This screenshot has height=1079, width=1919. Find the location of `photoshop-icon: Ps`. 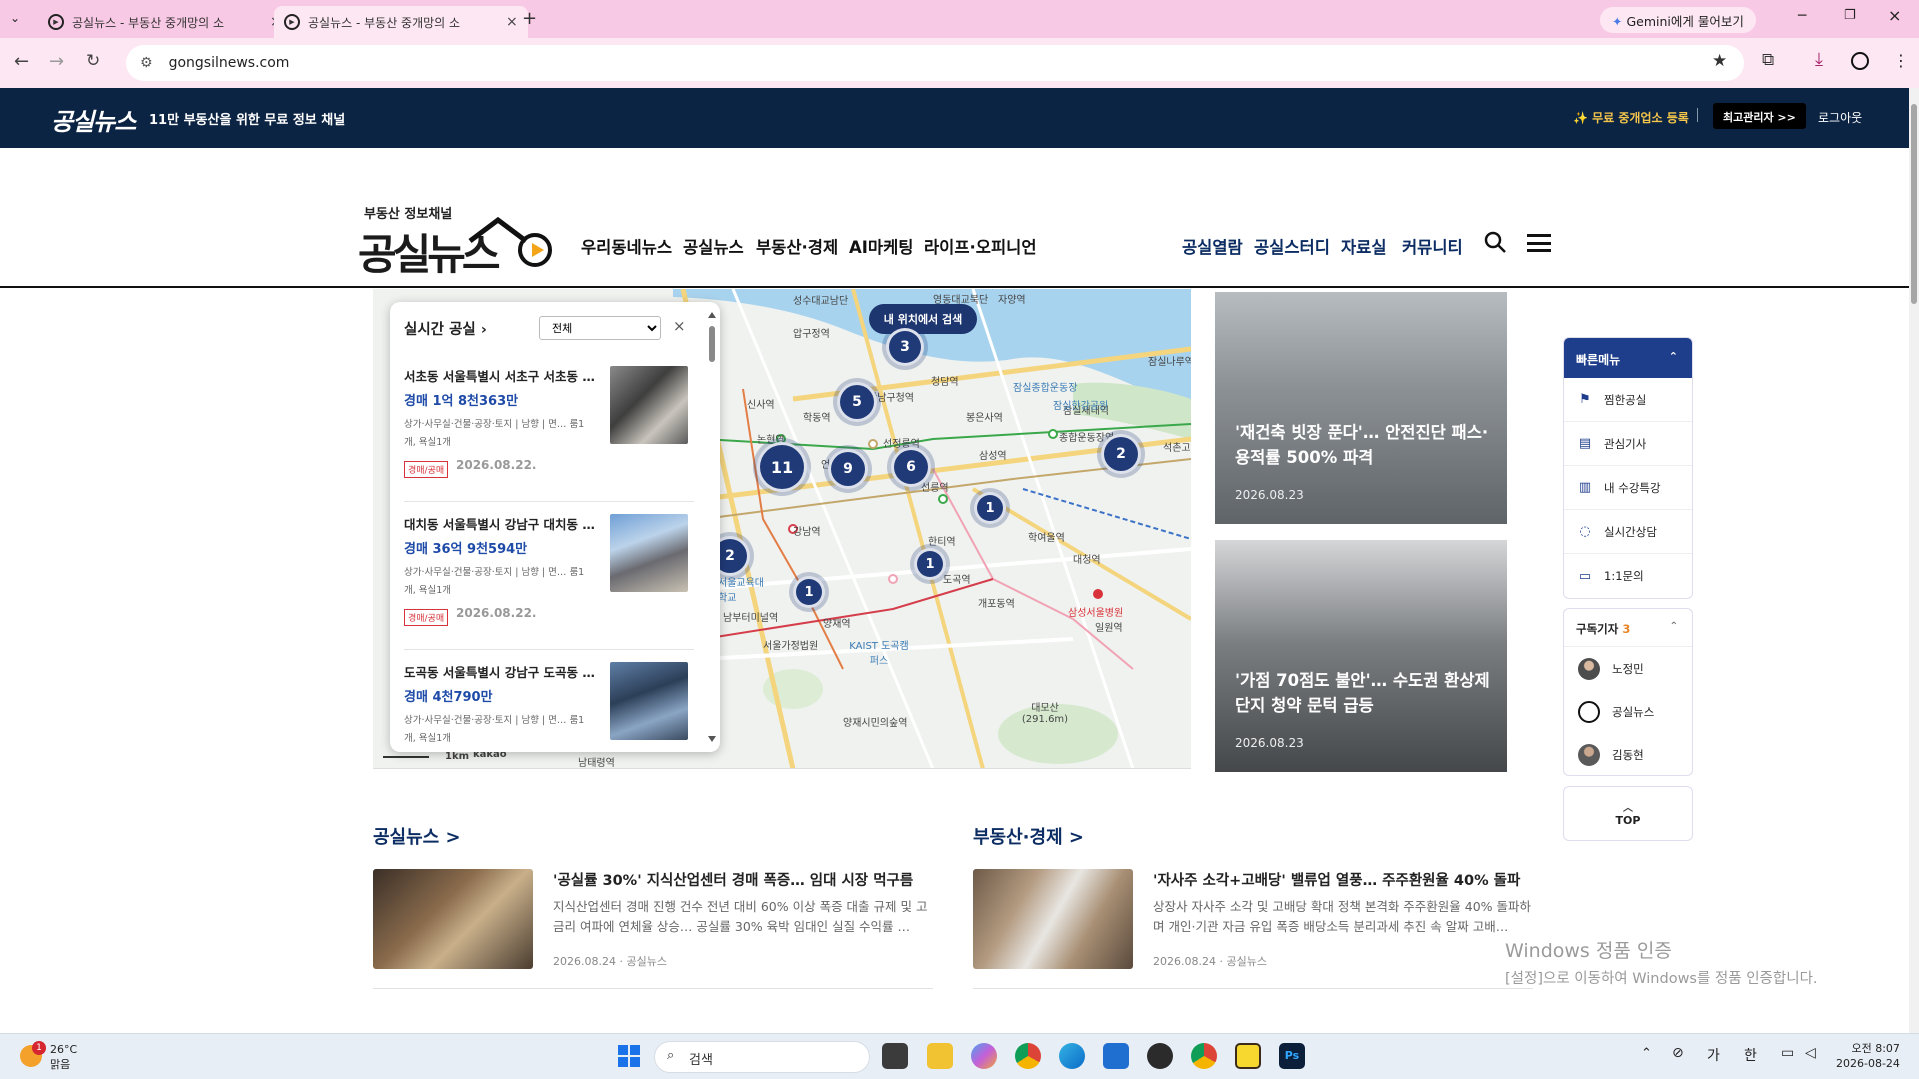

photoshop-icon: Ps is located at coordinates (1292, 1056).